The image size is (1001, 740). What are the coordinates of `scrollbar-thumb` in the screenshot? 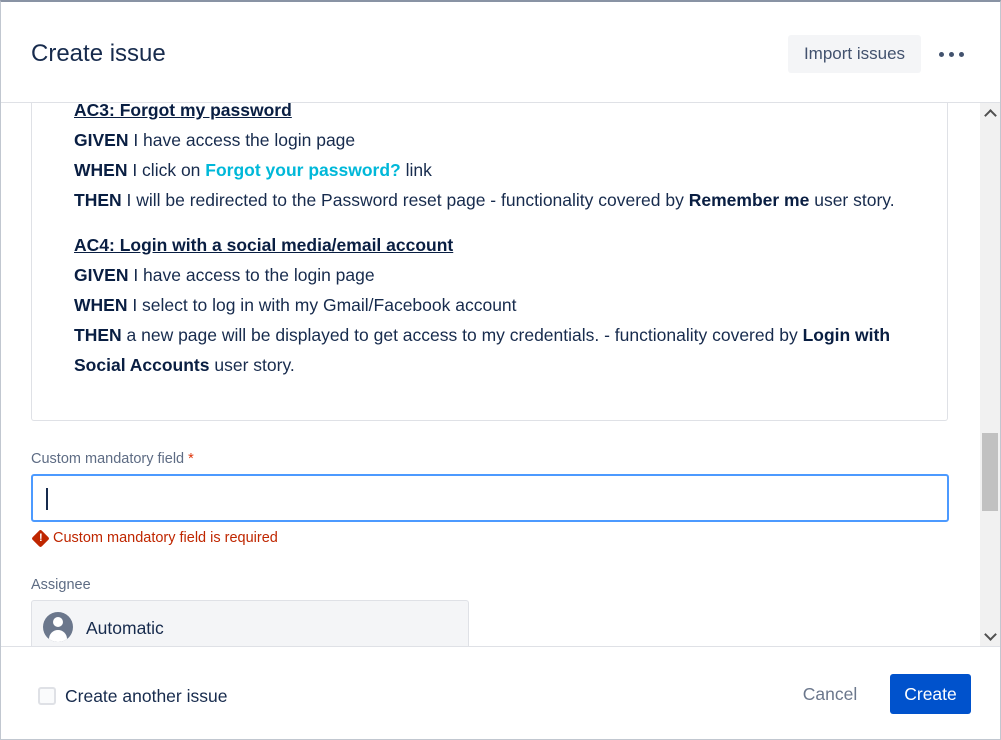 It's located at (990, 472).